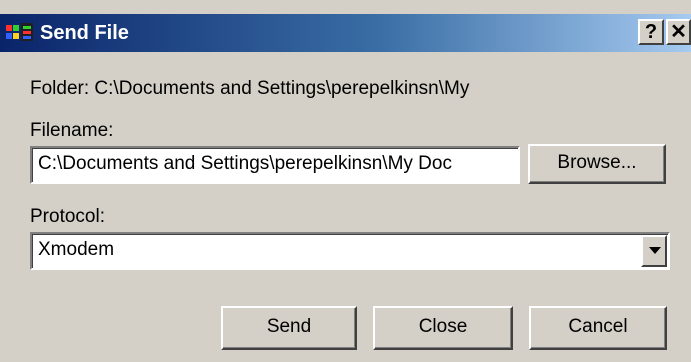  Describe the element at coordinates (60, 88) in the screenshot. I see `folder-label: Folder:` at that location.